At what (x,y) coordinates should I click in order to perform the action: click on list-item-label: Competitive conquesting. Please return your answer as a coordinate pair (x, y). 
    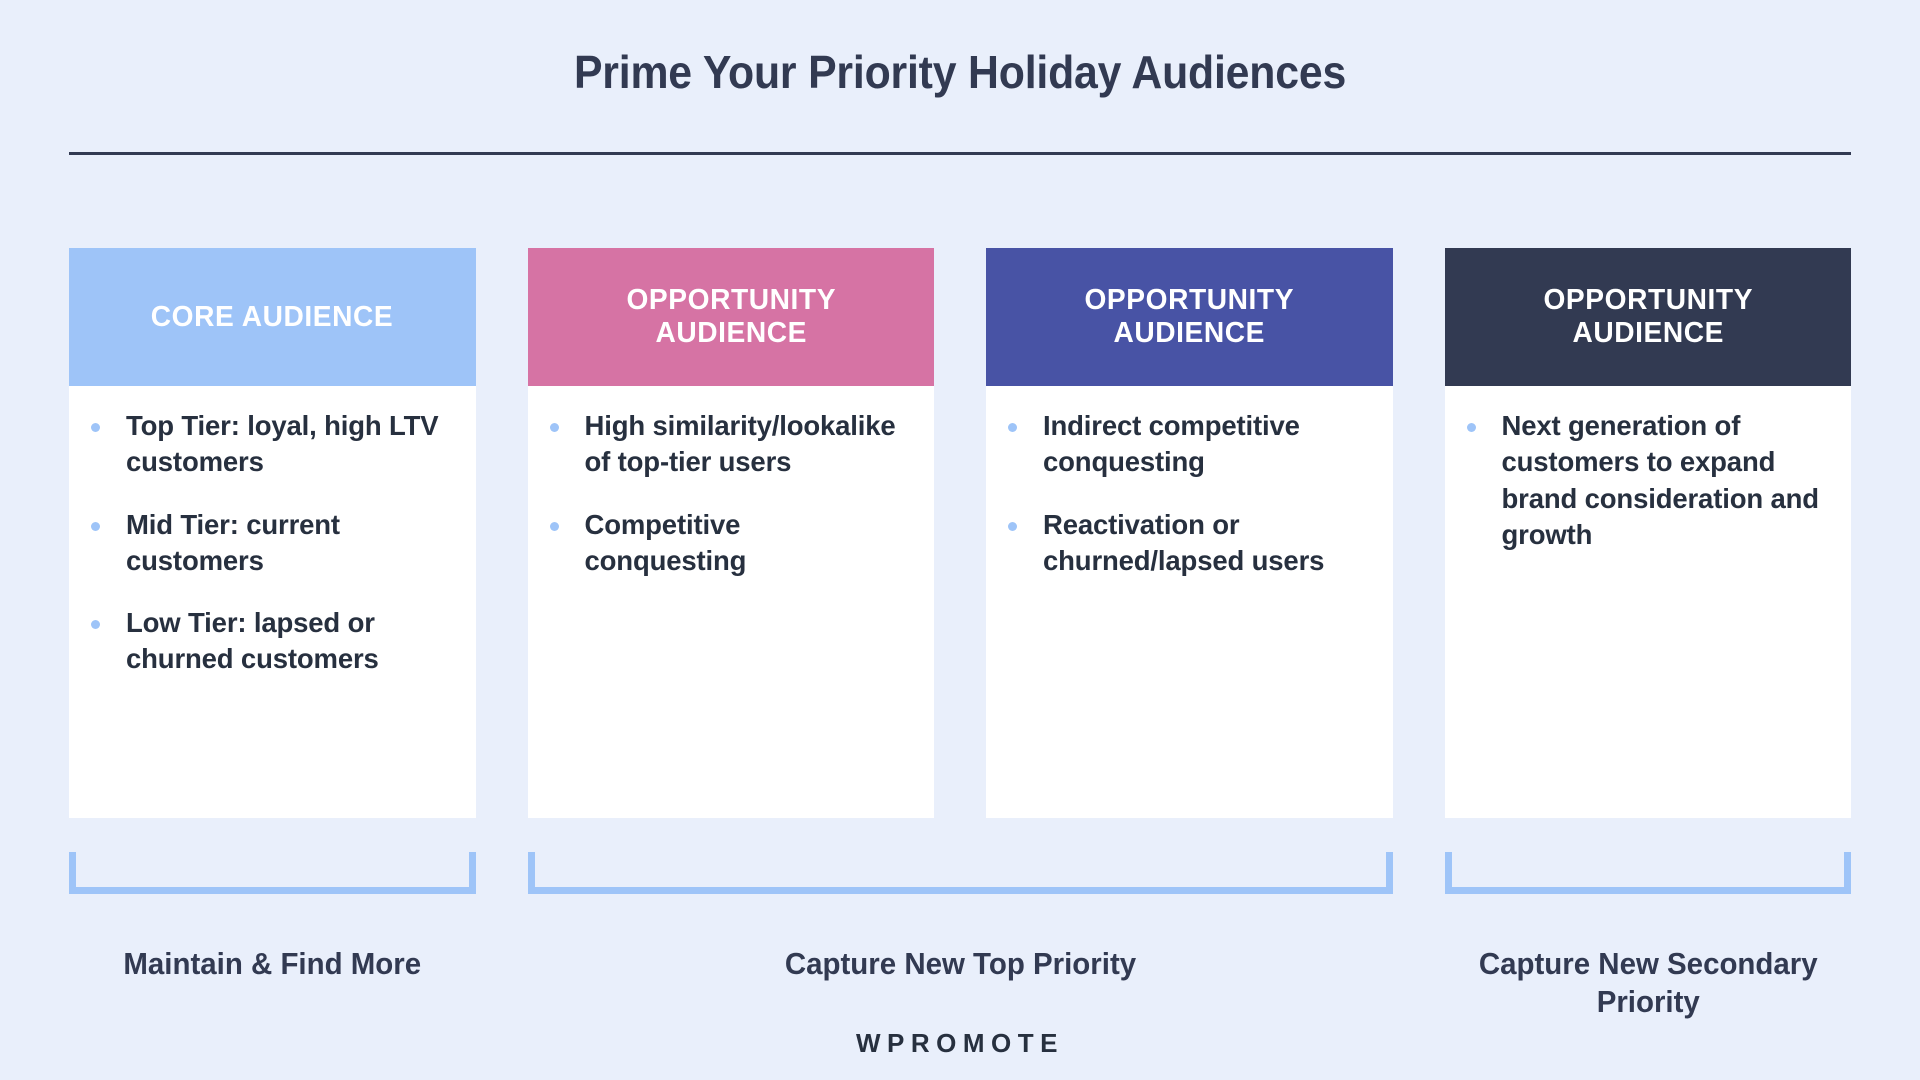
    Looking at the image, I should click on (665, 542).